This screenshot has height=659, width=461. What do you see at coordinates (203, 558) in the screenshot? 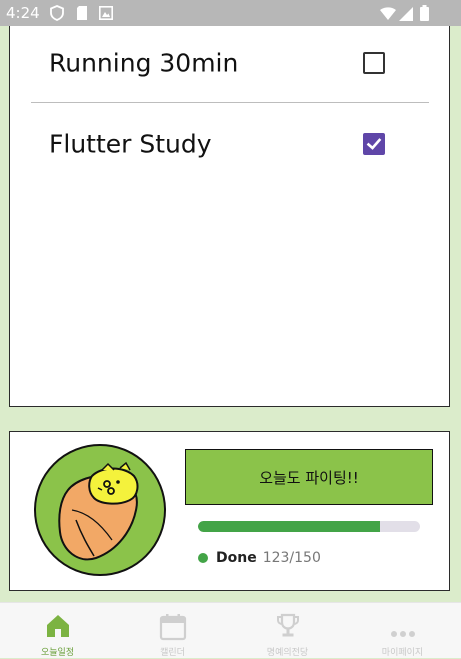
I see `done-dot-icon` at bounding box center [203, 558].